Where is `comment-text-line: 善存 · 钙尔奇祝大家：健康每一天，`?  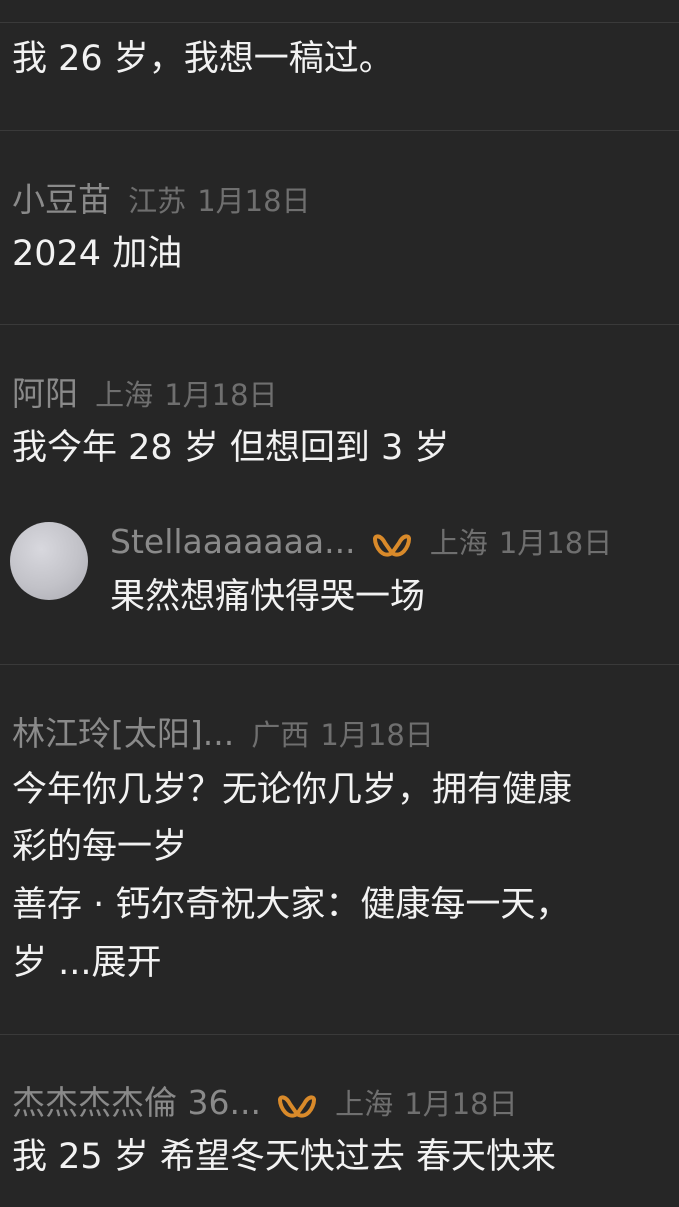 comment-text-line: 善存 · 钙尔奇祝大家：健康每一天， is located at coordinates (291, 905).